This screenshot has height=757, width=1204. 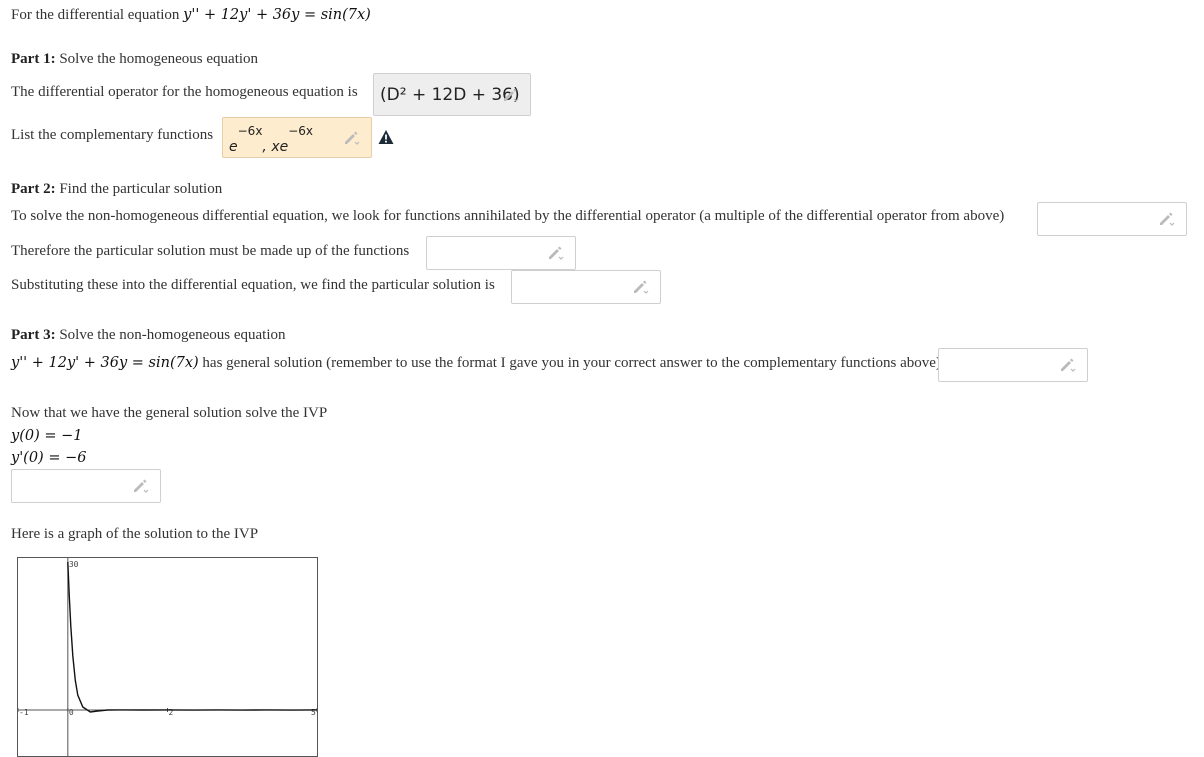 What do you see at coordinates (501, 253) in the screenshot?
I see `functions-answer-field` at bounding box center [501, 253].